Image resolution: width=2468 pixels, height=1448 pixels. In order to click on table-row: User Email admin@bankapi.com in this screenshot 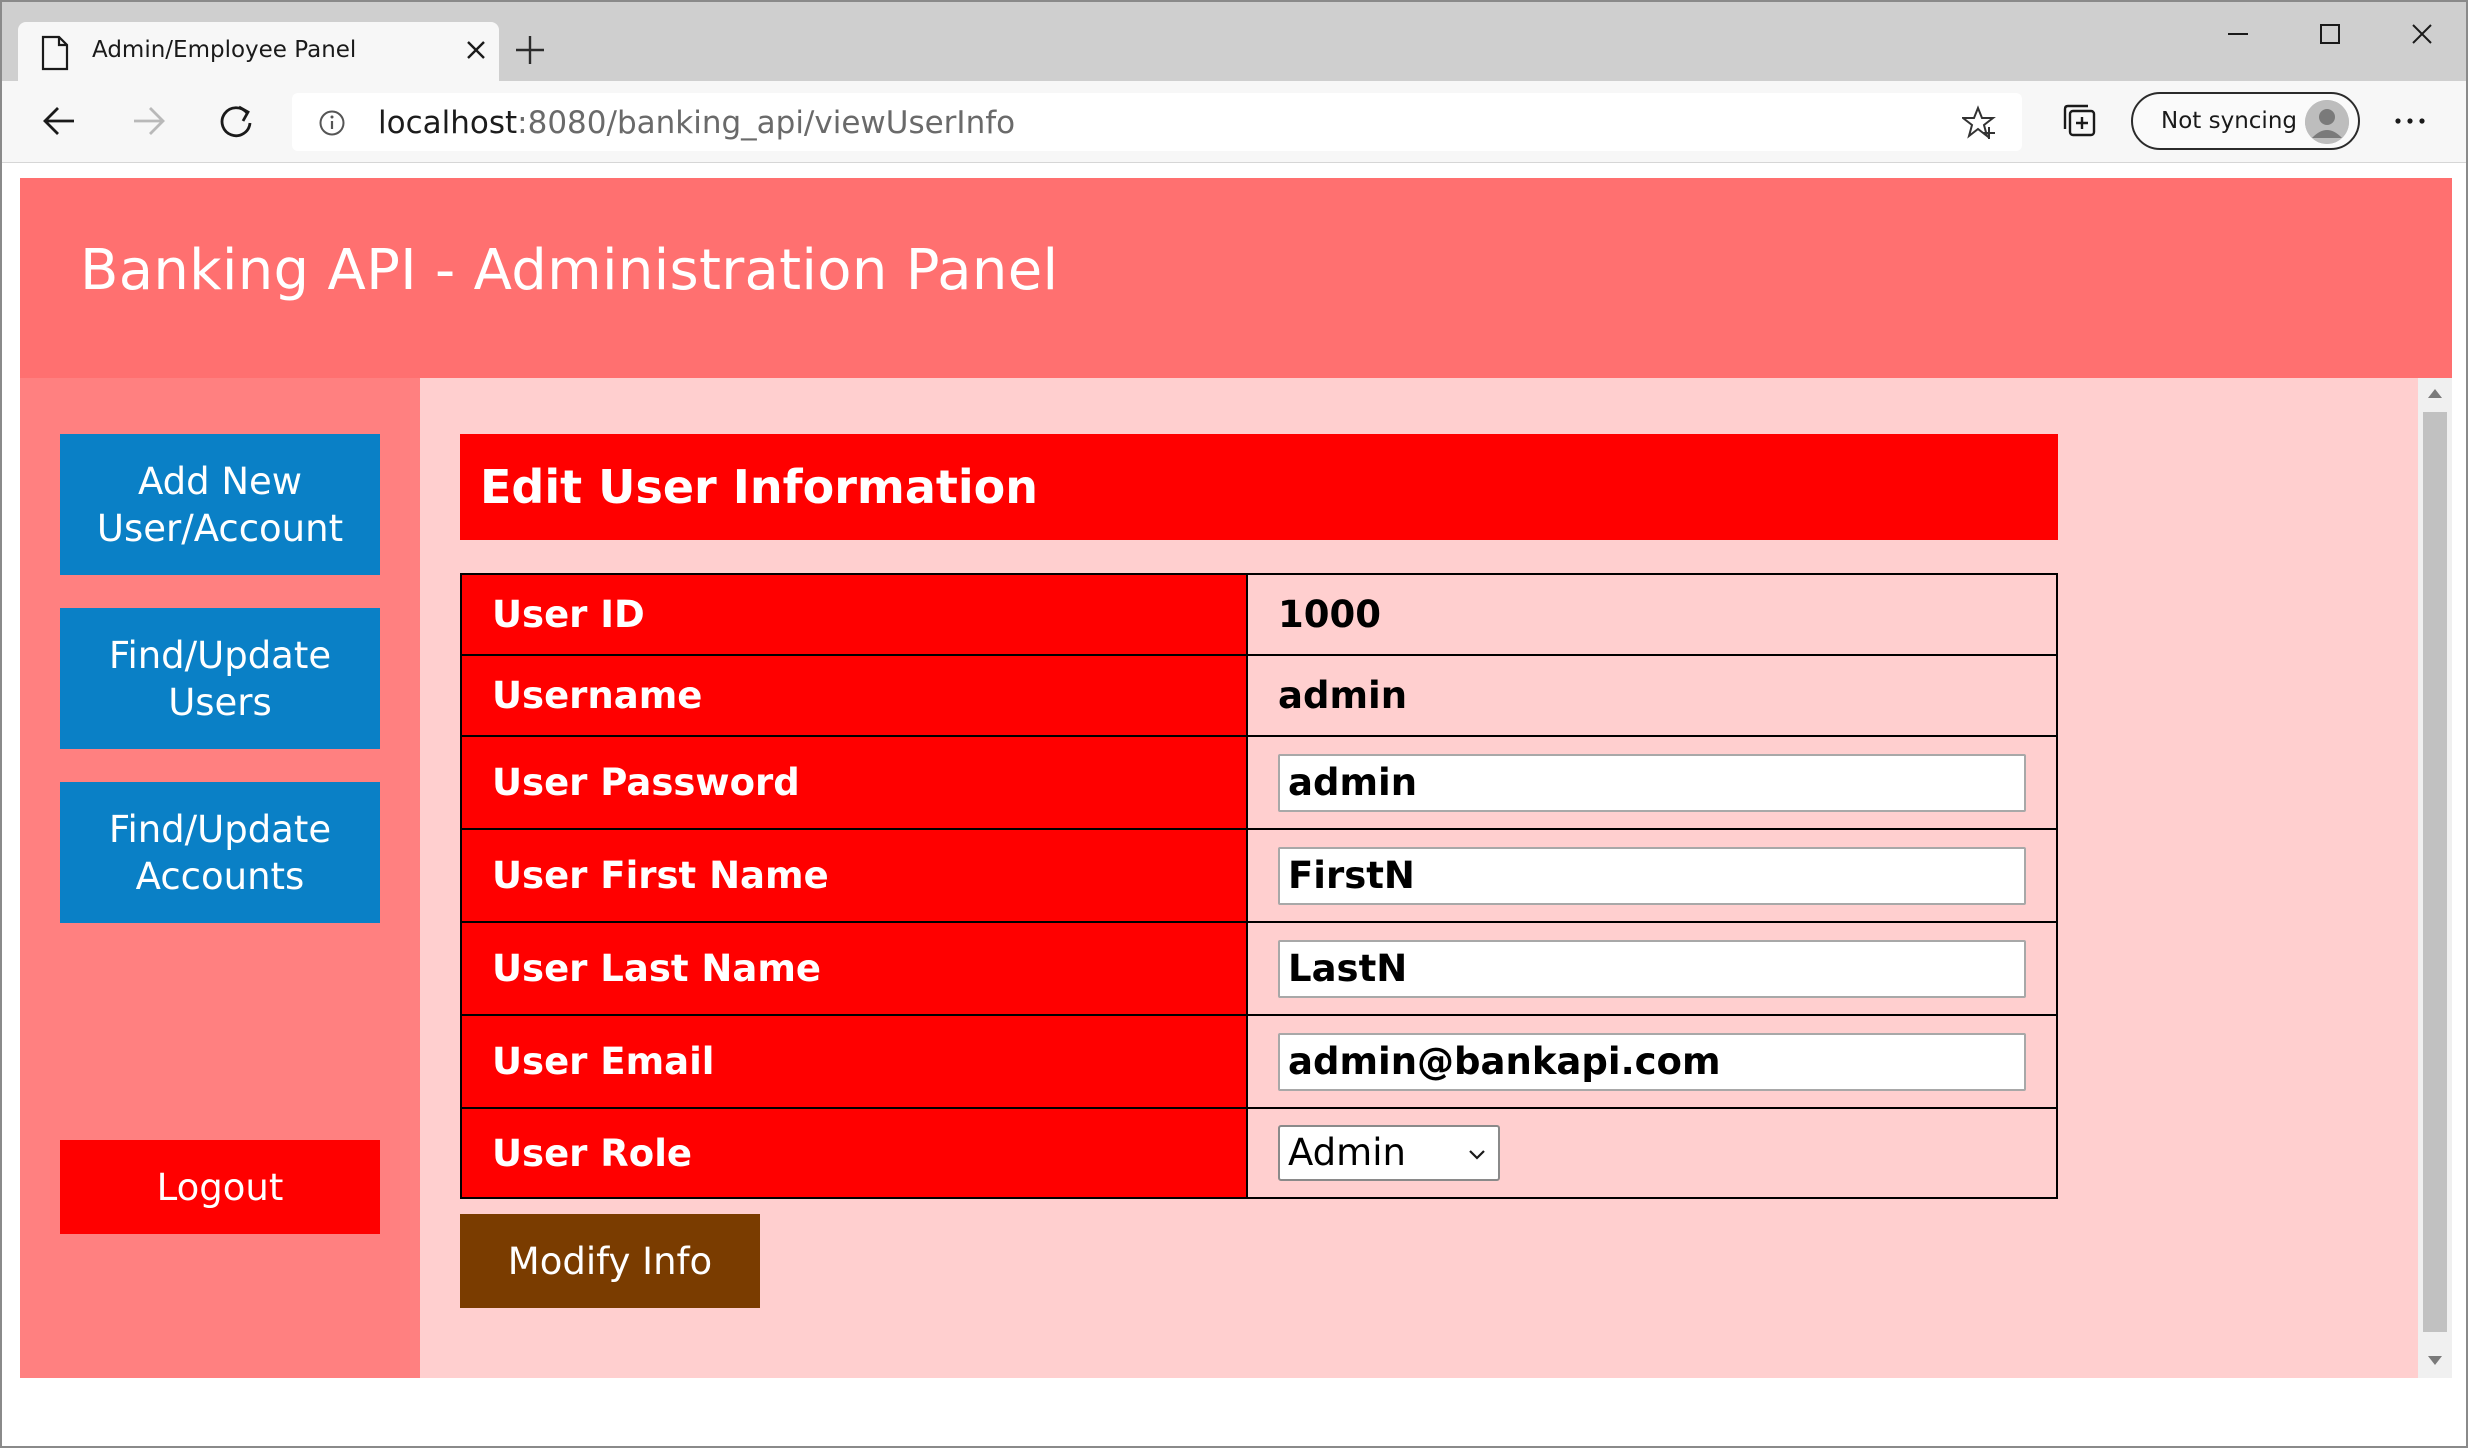, I will do `click(1259, 1061)`.